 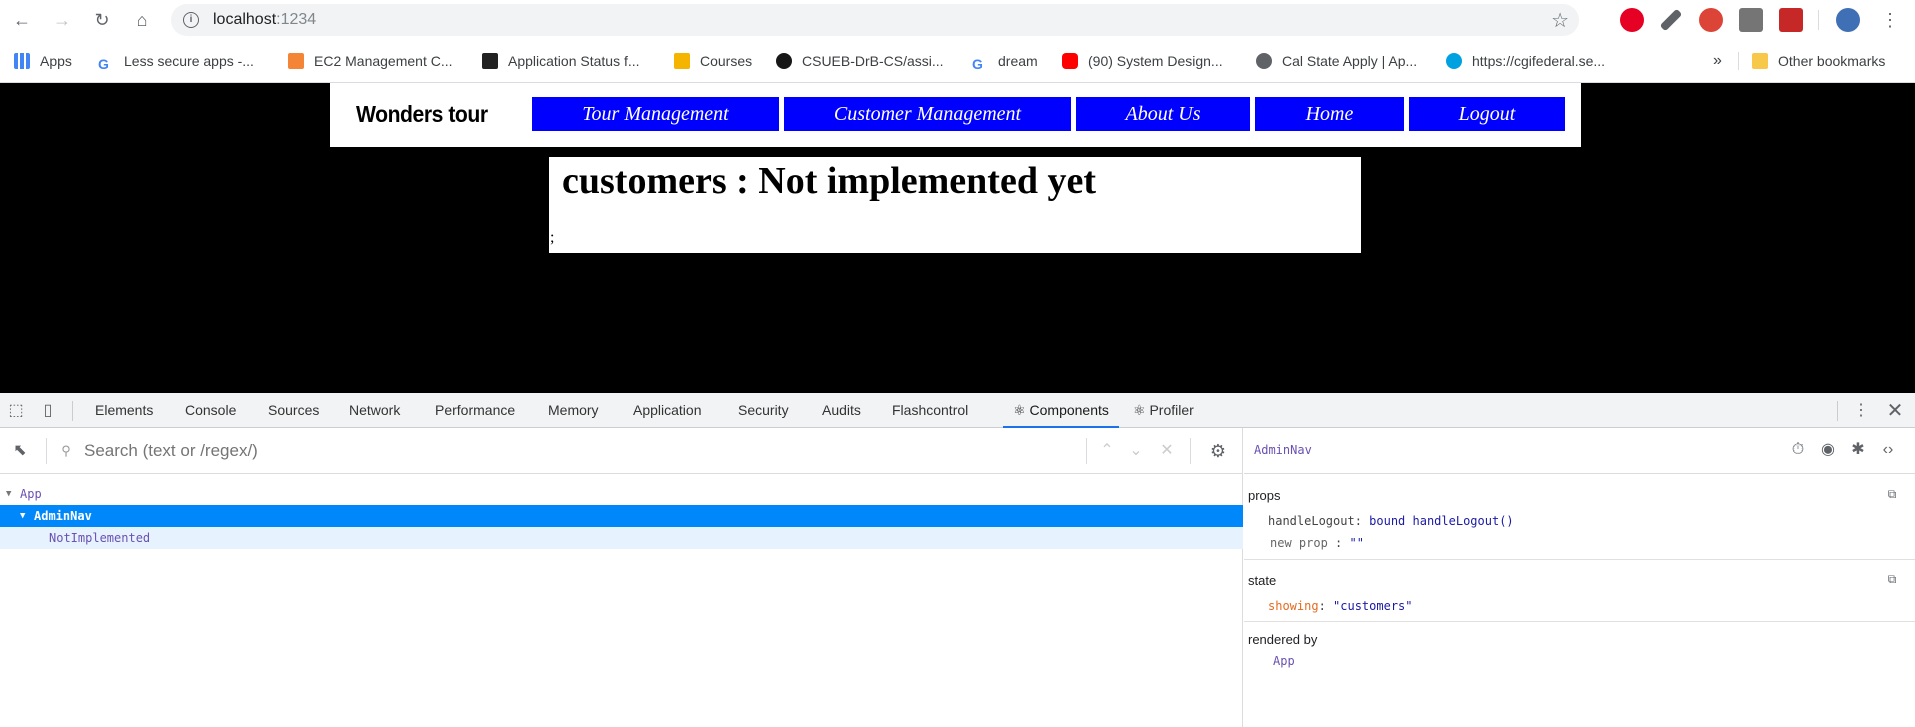 What do you see at coordinates (374, 410) in the screenshot?
I see `tab-network: Network` at bounding box center [374, 410].